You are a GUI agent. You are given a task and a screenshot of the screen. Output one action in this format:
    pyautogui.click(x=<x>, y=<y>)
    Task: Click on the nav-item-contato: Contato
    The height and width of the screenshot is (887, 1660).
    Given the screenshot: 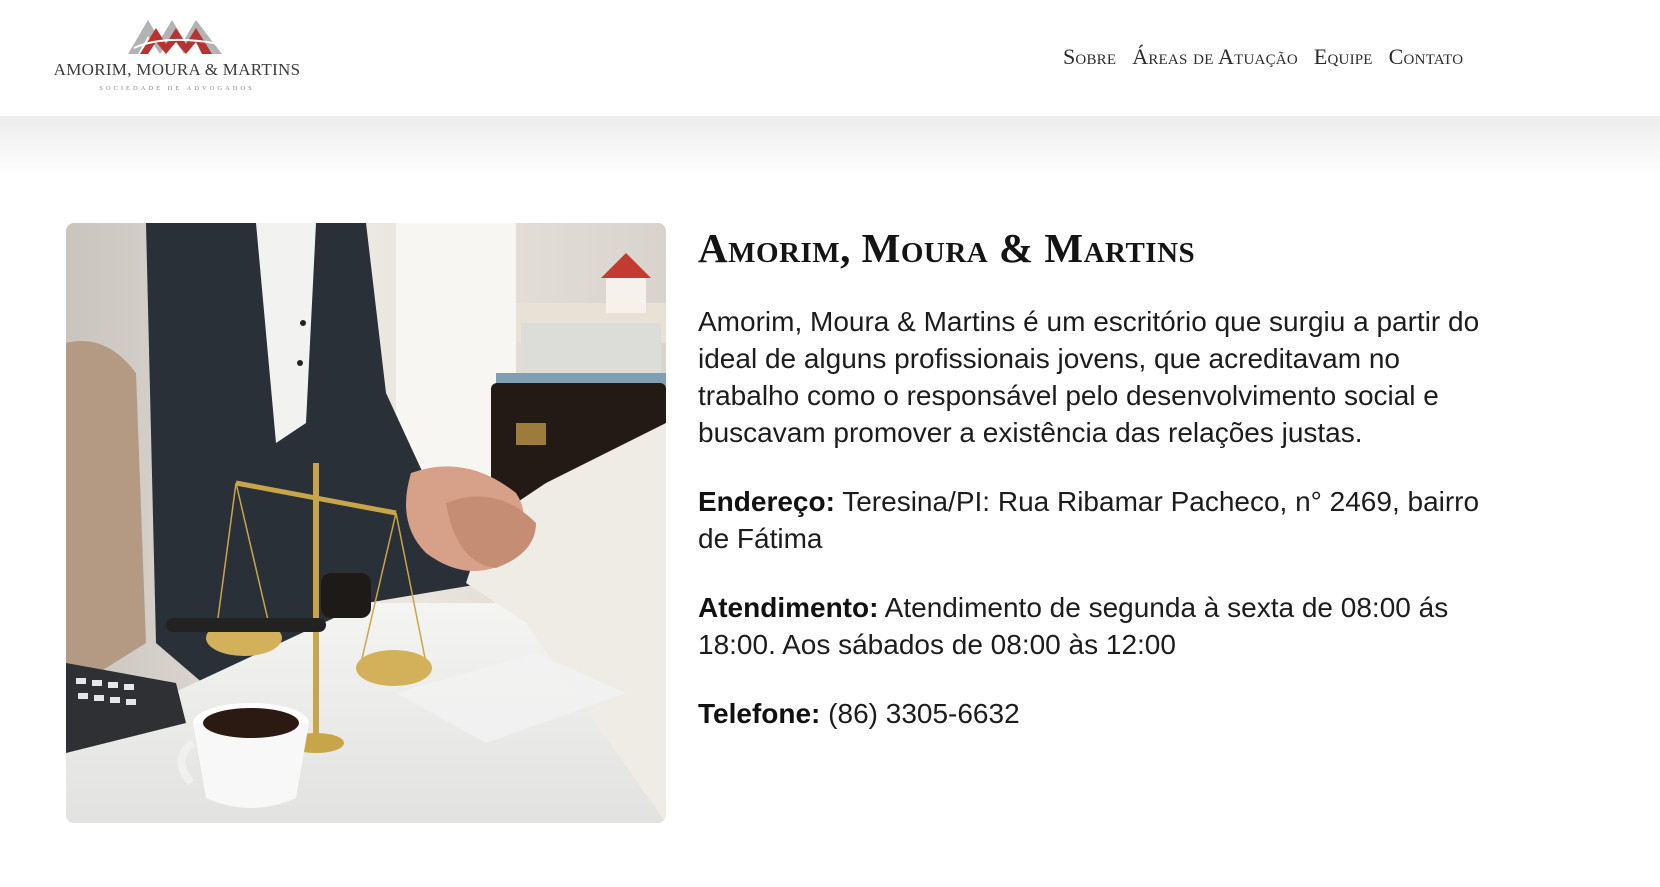 What is the action you would take?
    pyautogui.click(x=1426, y=57)
    